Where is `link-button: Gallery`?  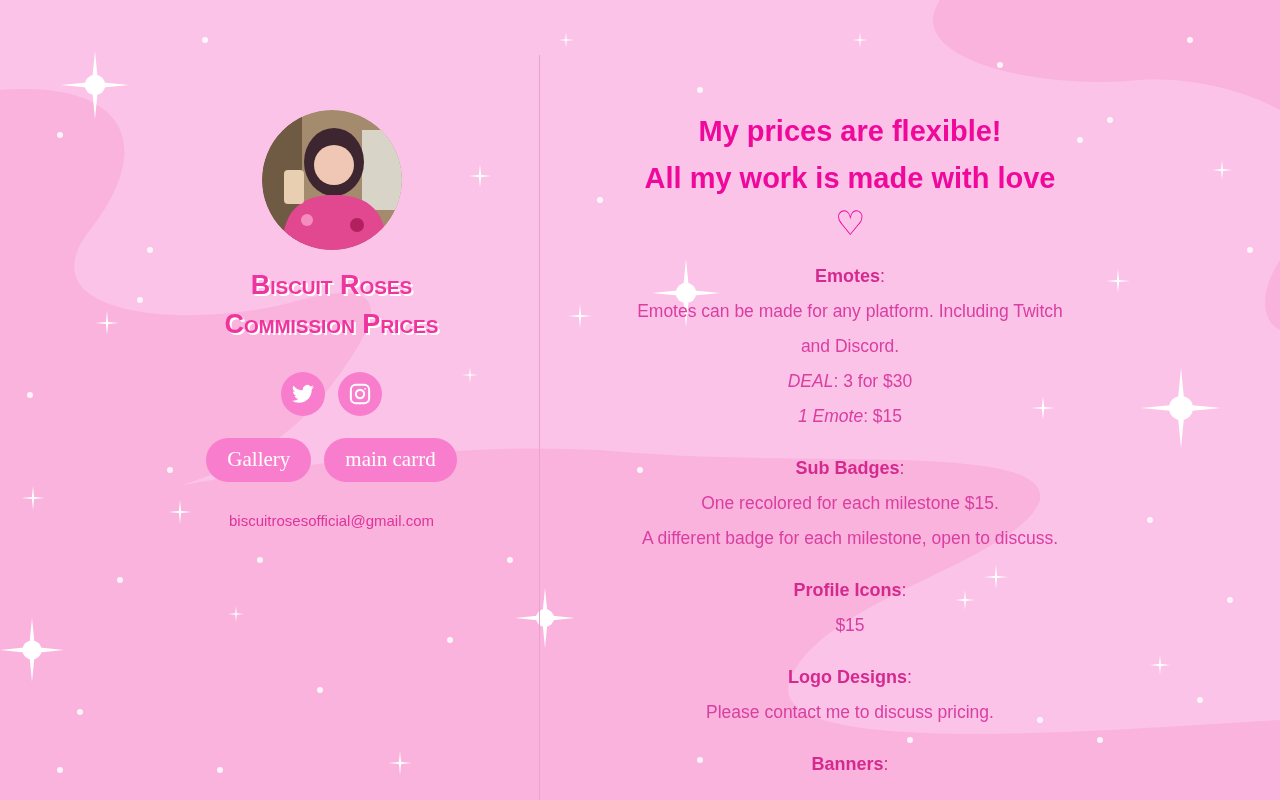 link-button: Gallery is located at coordinates (259, 460).